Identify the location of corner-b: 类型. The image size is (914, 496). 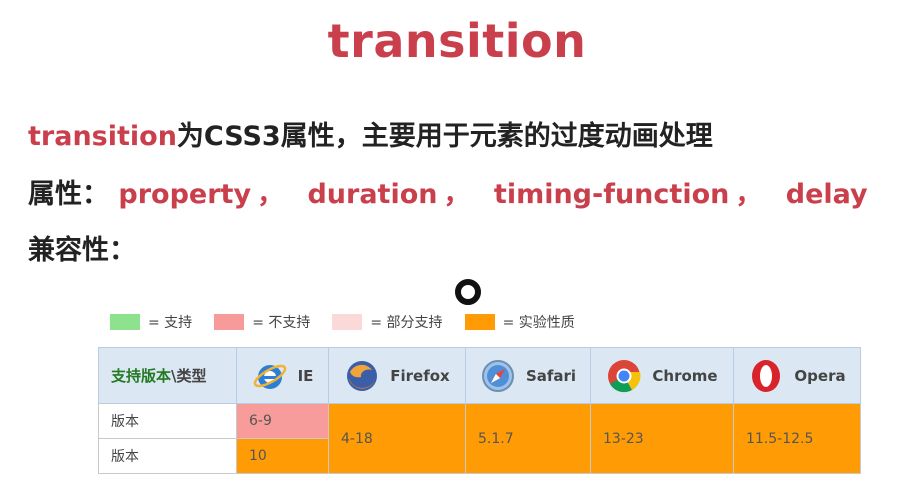
(191, 376).